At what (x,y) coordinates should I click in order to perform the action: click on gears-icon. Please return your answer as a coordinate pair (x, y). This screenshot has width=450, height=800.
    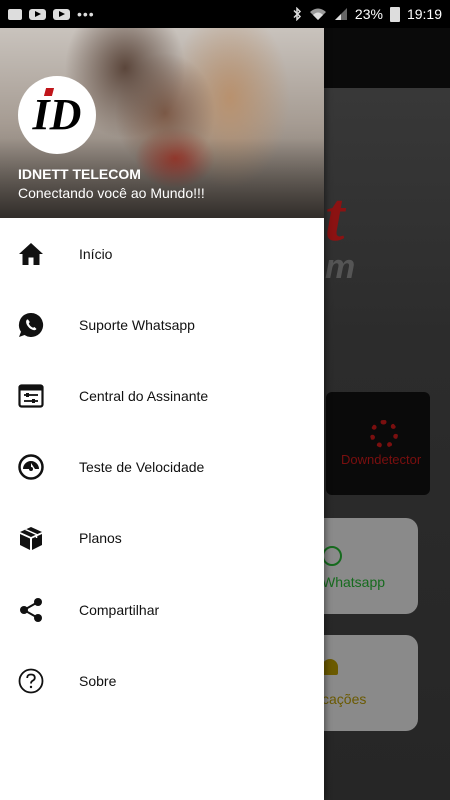
    Looking at the image, I should click on (384, 434).